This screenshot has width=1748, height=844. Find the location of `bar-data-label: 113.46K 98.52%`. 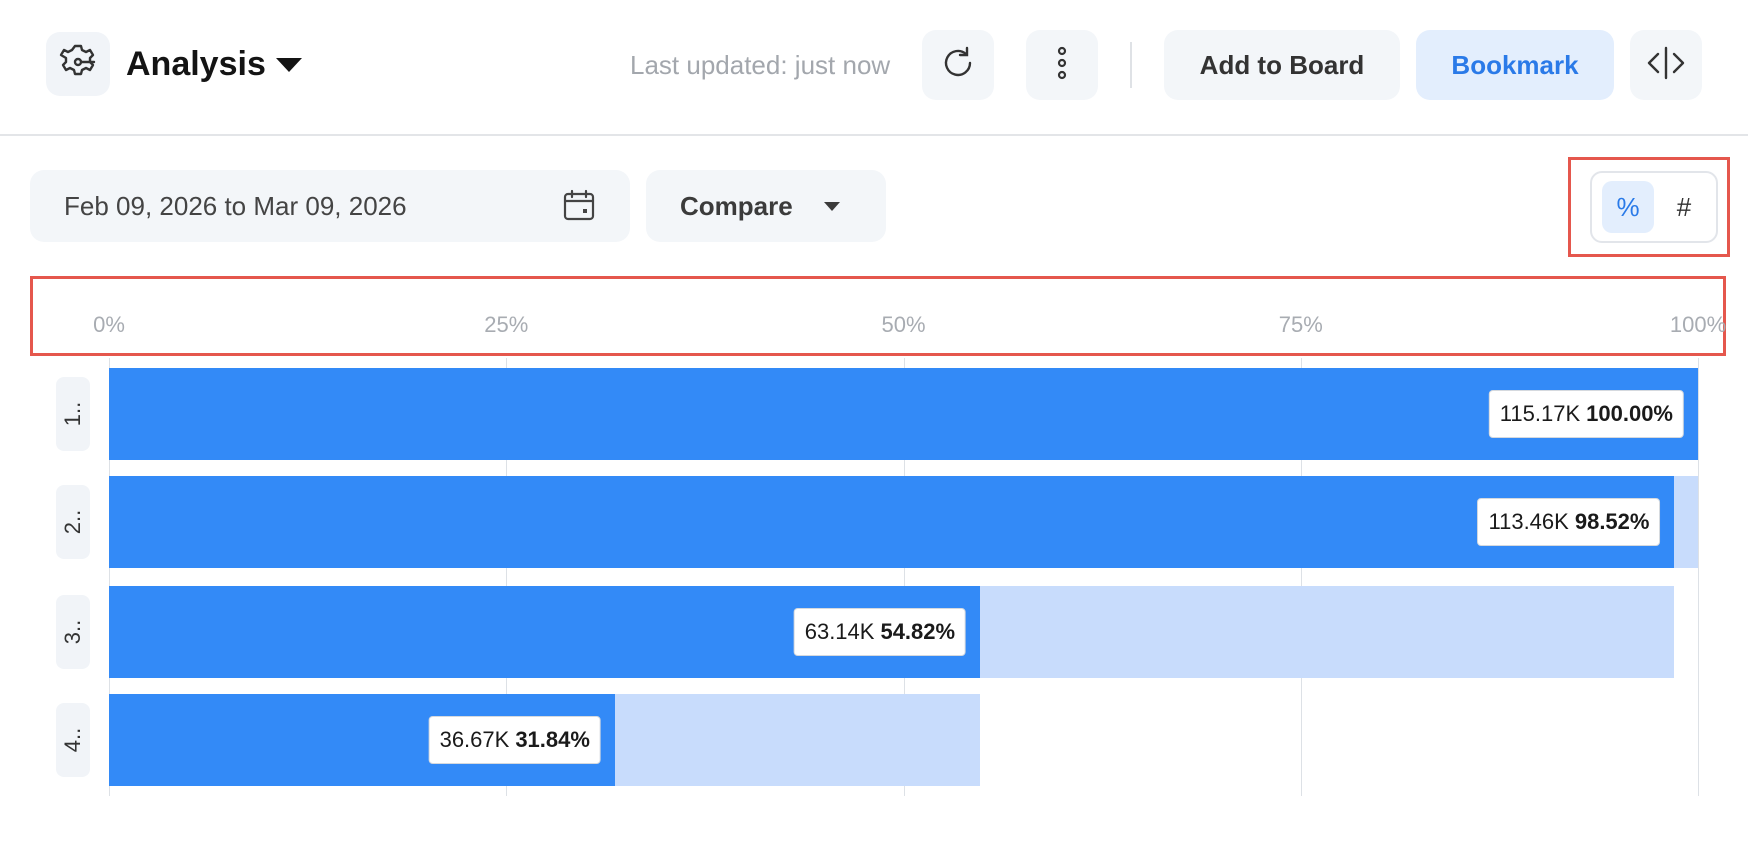

bar-data-label: 113.46K 98.52% is located at coordinates (1569, 522).